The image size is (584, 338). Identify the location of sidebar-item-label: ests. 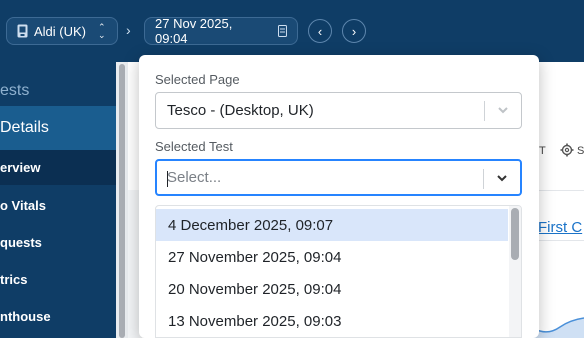
(15, 90).